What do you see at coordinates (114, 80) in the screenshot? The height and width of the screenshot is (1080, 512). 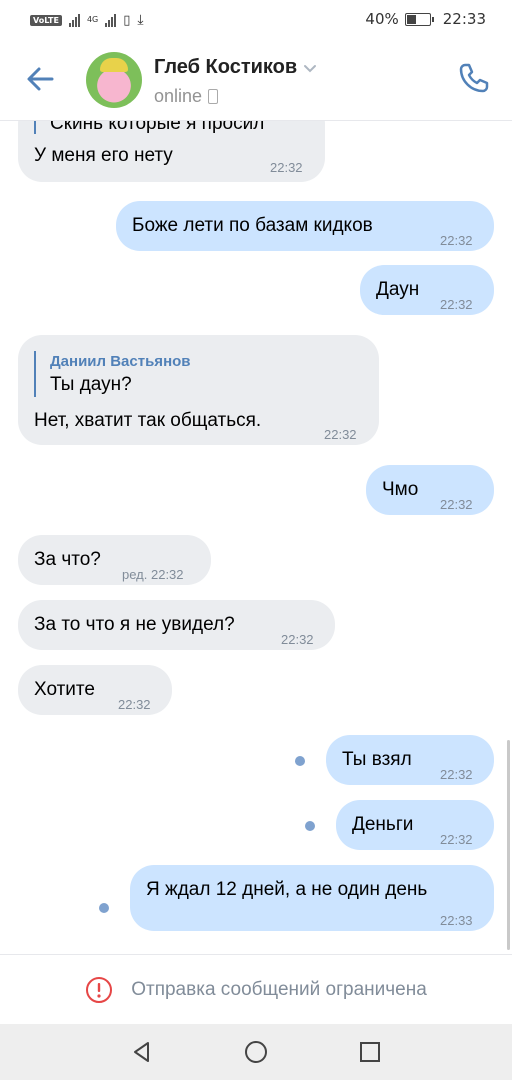 I see `avatar` at bounding box center [114, 80].